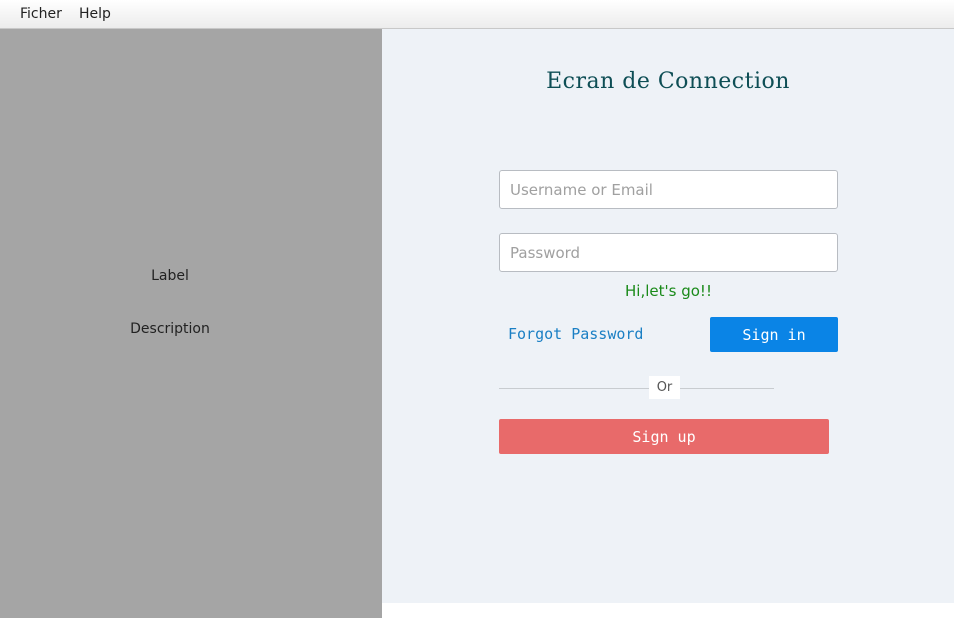  Describe the element at coordinates (41, 14) in the screenshot. I see `menu-ficher: Ficher` at that location.